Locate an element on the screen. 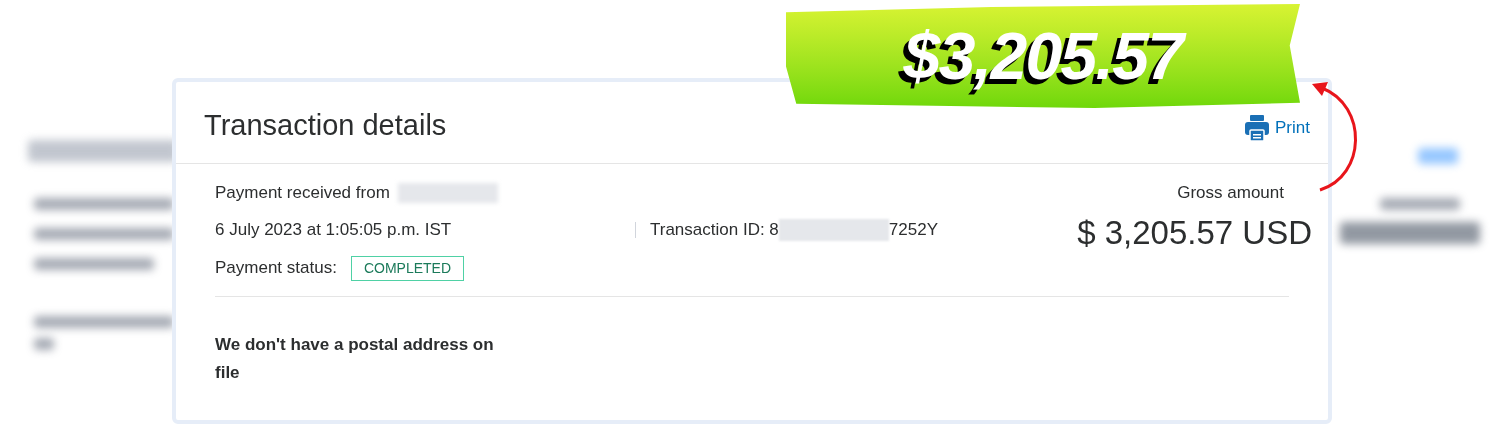  printer-icon is located at coordinates (1257, 127).